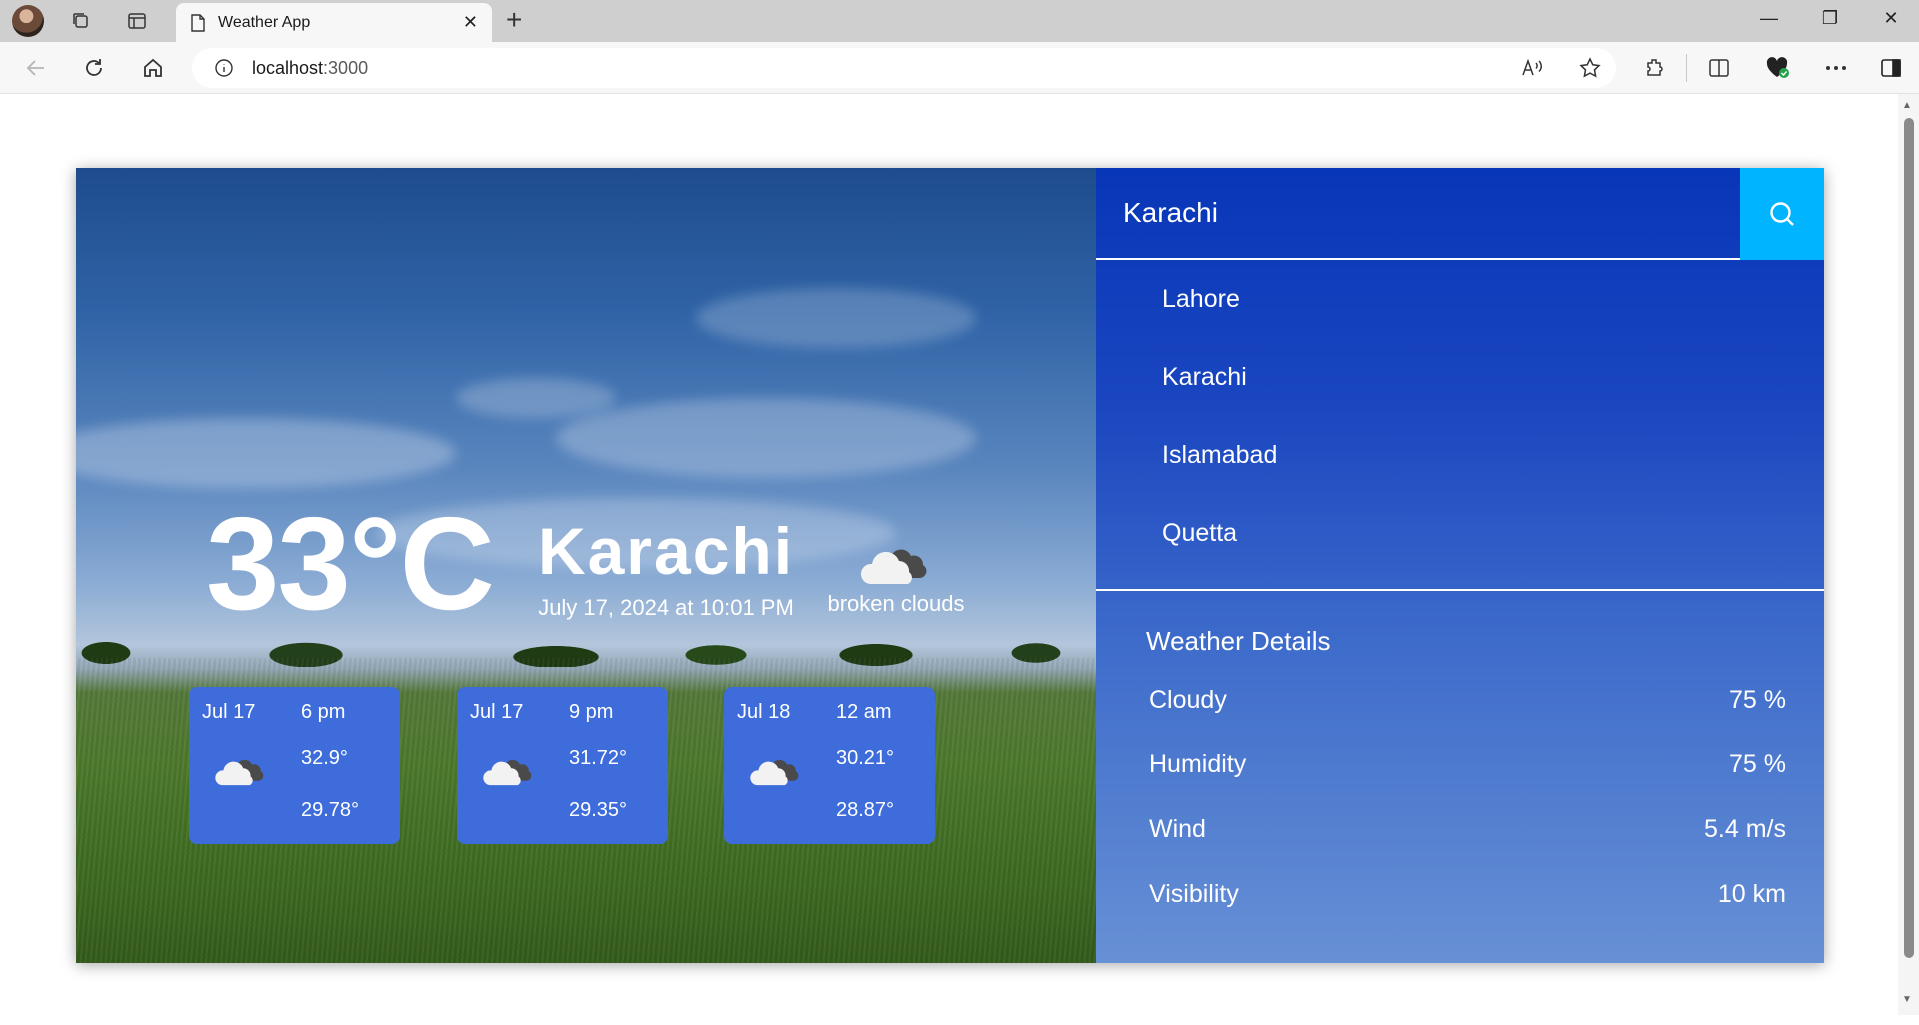  I want to click on forecast-high: 32.9°, so click(324, 758).